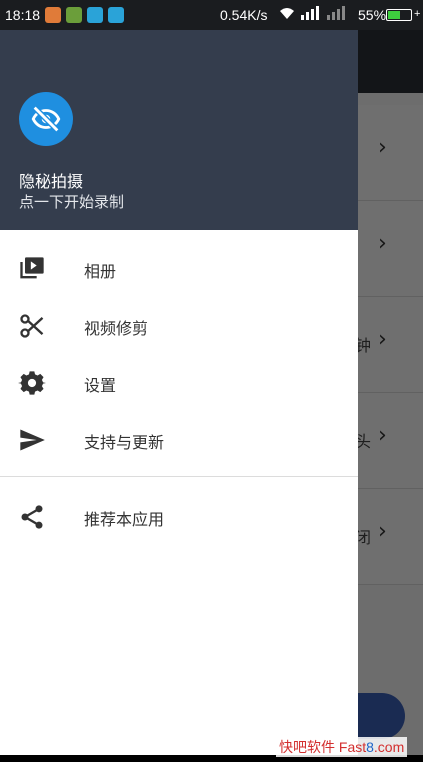 This screenshot has width=423, height=762. Describe the element at coordinates (372, 15) in the screenshot. I see `battery-percent: 55%` at that location.